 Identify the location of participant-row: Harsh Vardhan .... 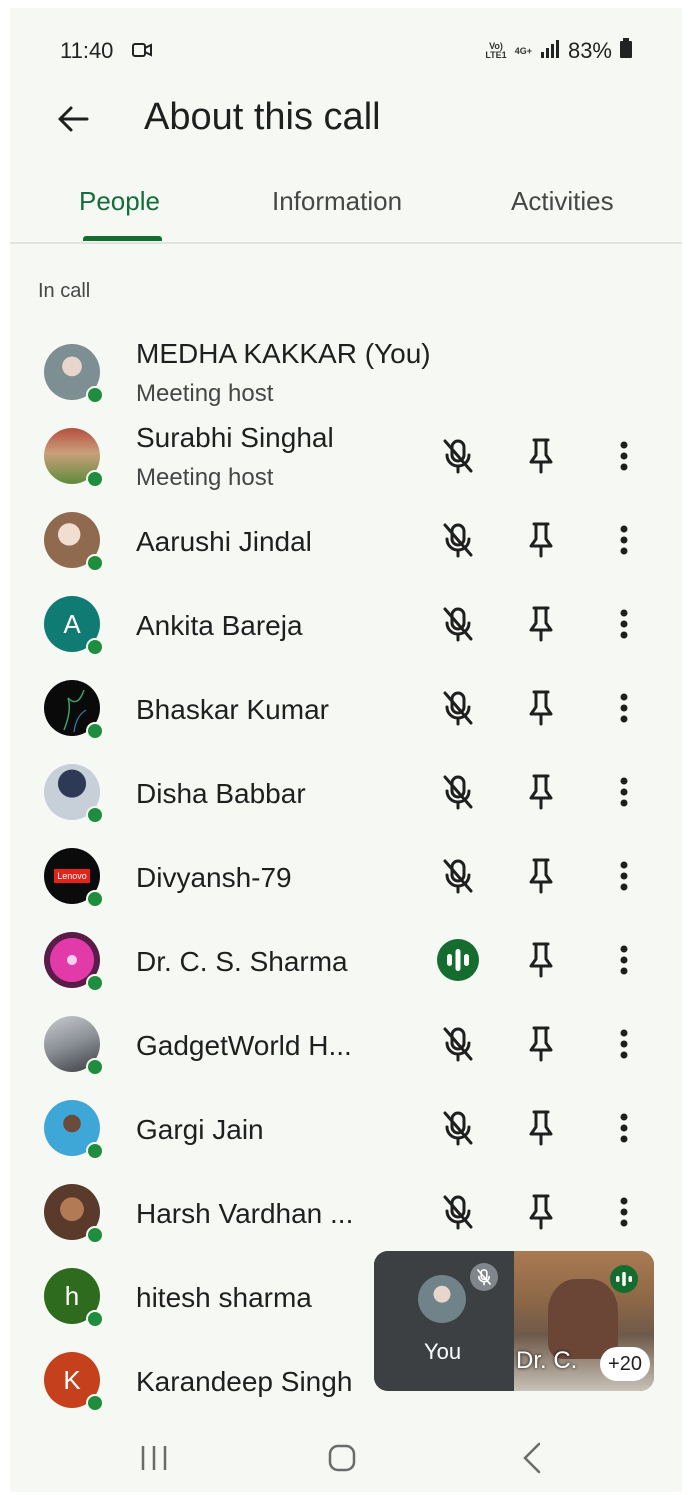
(346, 1212).